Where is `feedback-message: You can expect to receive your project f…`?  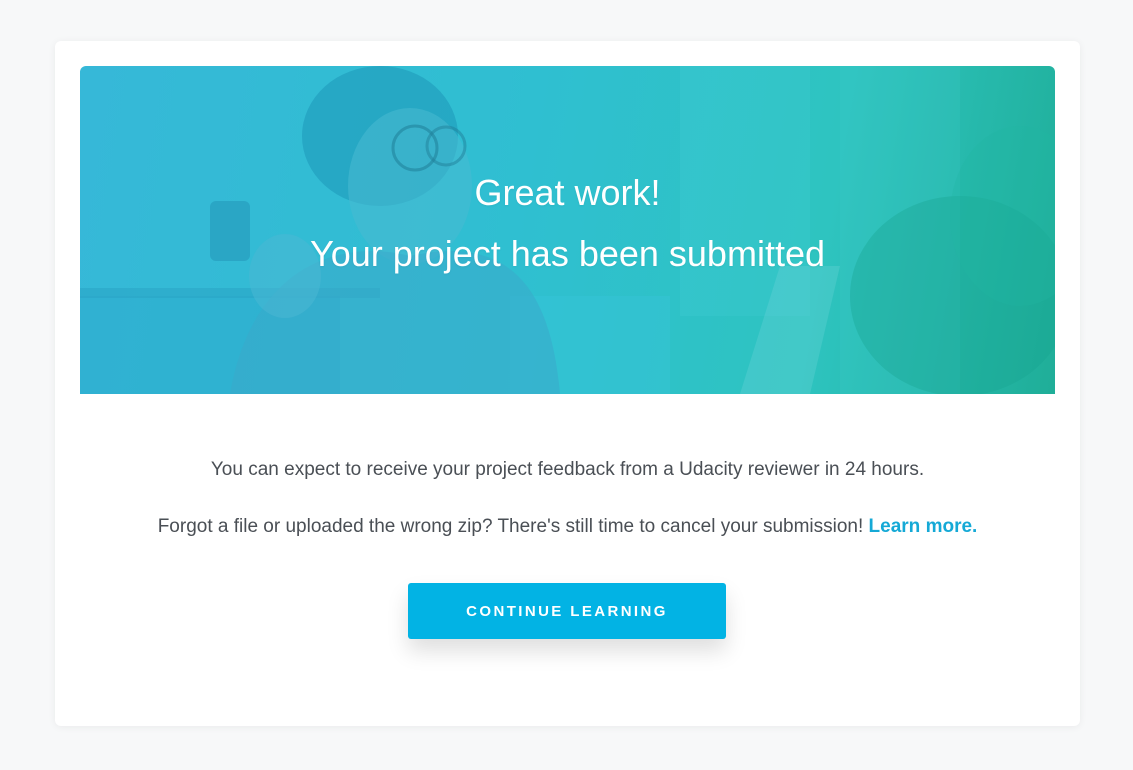 feedback-message: You can expect to receive your project f… is located at coordinates (567, 469).